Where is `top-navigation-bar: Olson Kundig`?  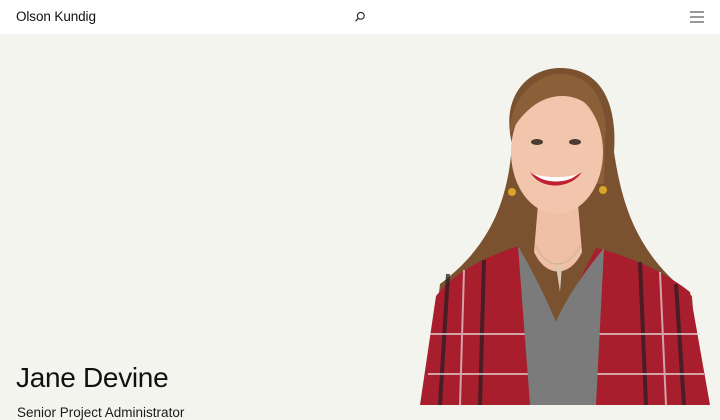 top-navigation-bar: Olson Kundig is located at coordinates (360, 17).